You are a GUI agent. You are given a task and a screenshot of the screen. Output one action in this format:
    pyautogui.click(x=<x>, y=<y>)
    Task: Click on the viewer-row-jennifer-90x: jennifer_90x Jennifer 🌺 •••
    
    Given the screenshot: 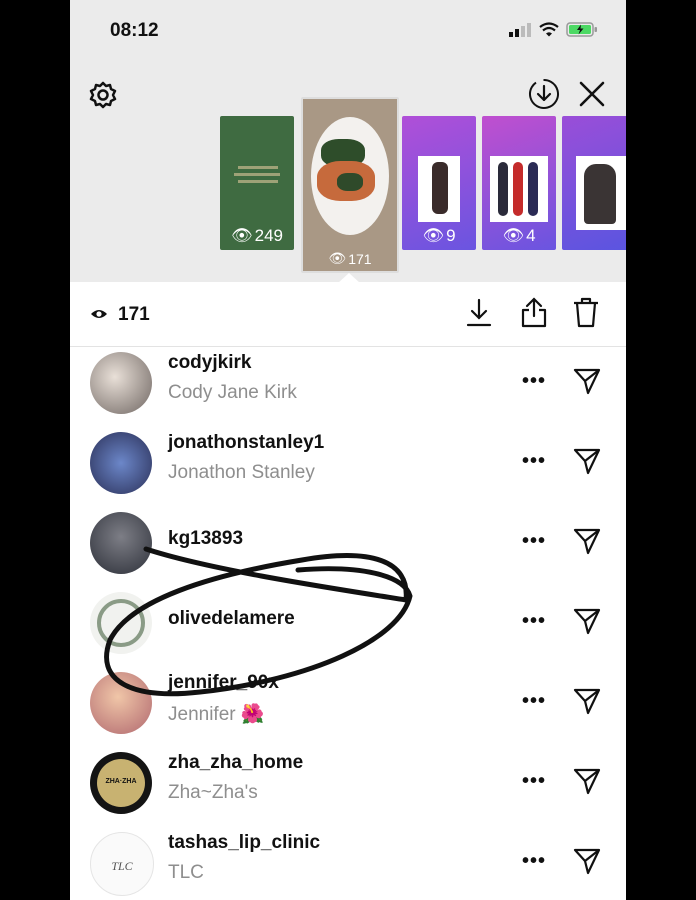 What is the action you would take?
    pyautogui.click(x=348, y=706)
    